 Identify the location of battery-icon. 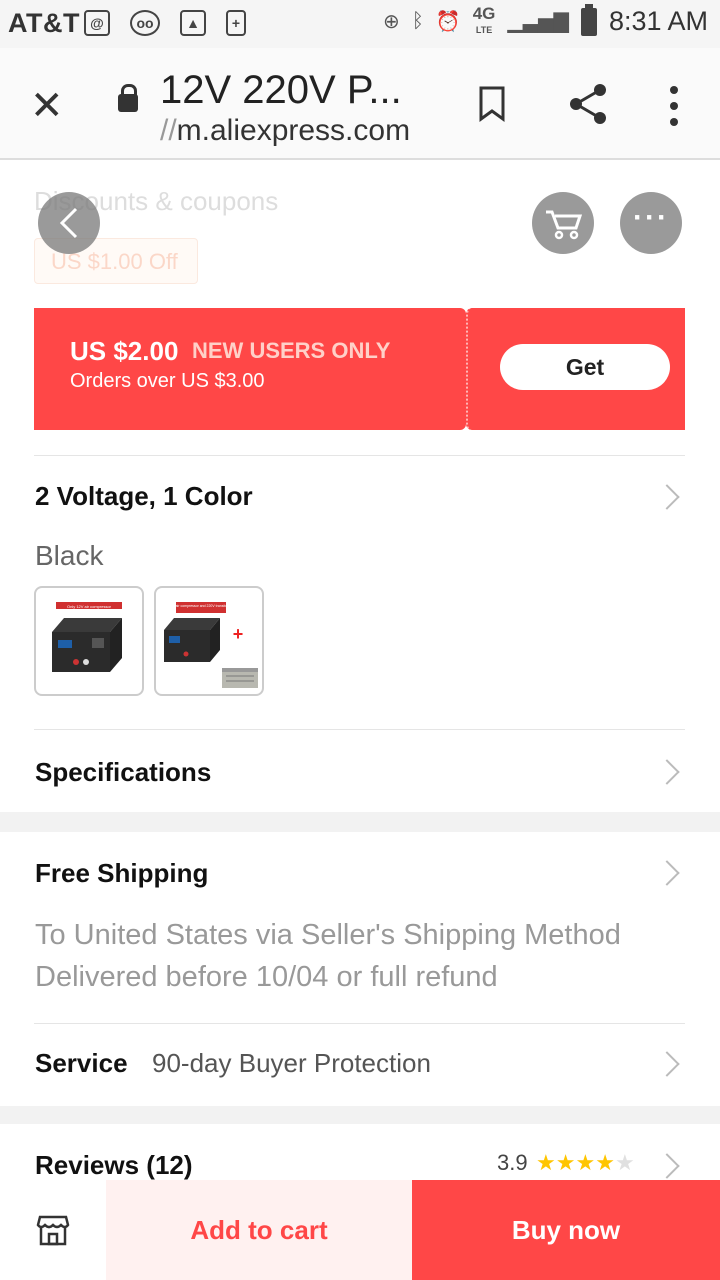
(588, 19).